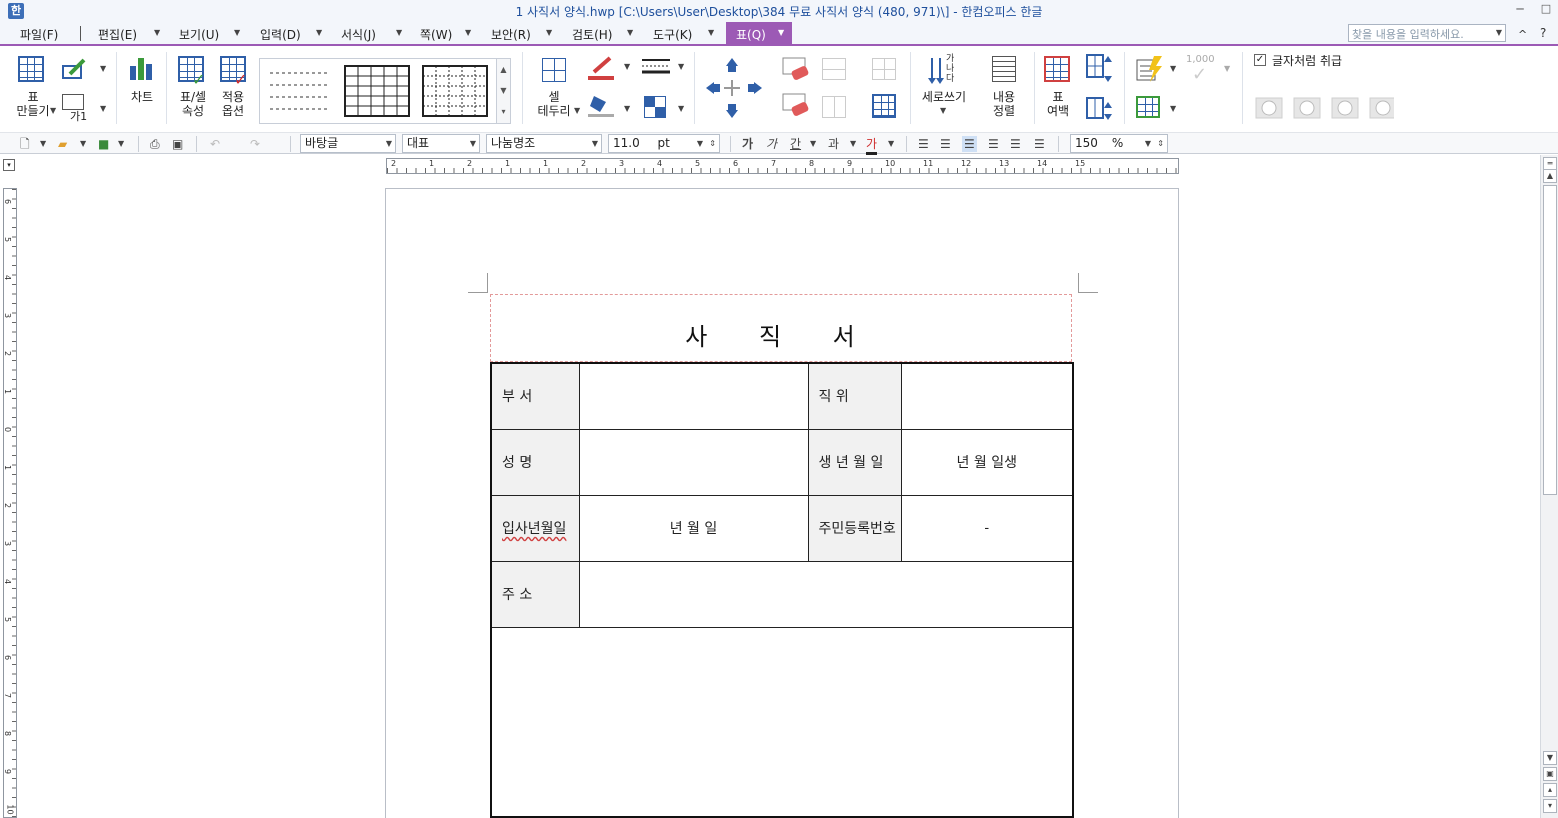 The image size is (1558, 818). What do you see at coordinates (1099, 108) in the screenshot?
I see `col-width-icon` at bounding box center [1099, 108].